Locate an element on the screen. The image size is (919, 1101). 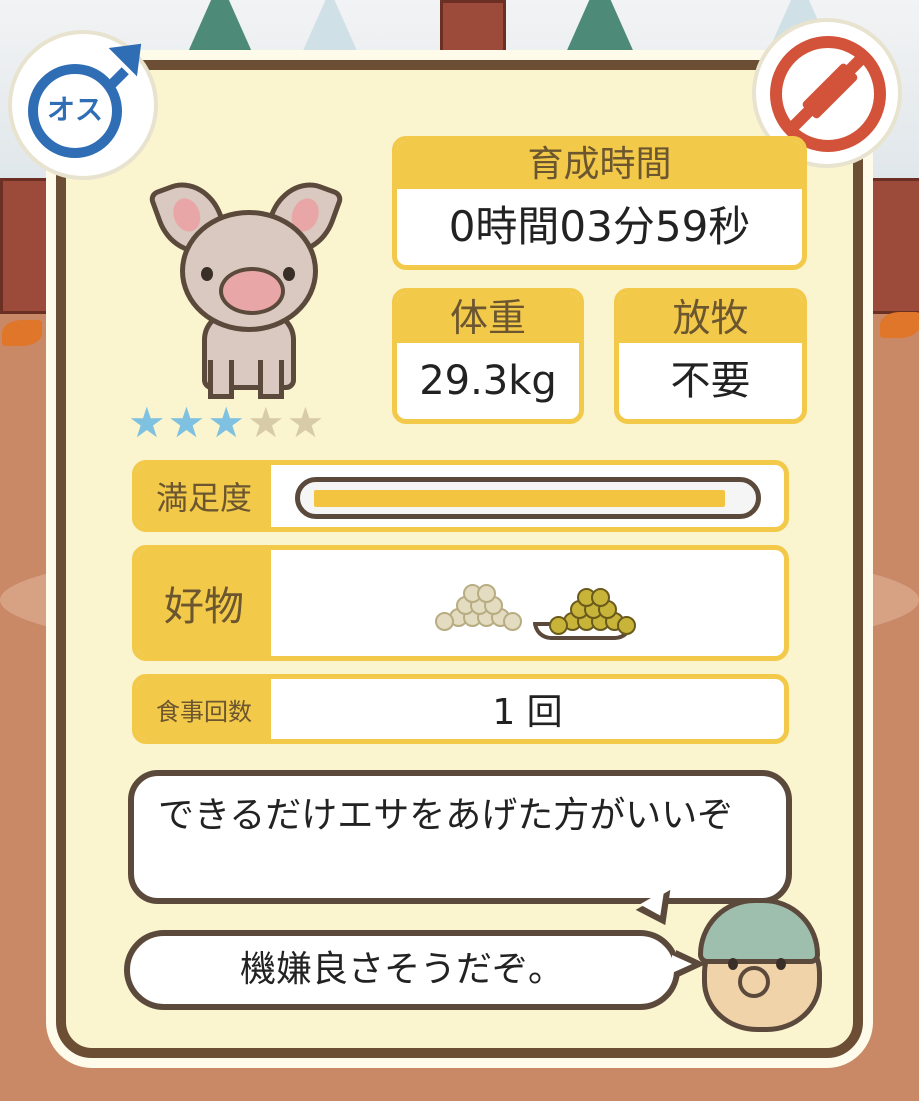
grazing-label: 放牧 is located at coordinates (710, 318).